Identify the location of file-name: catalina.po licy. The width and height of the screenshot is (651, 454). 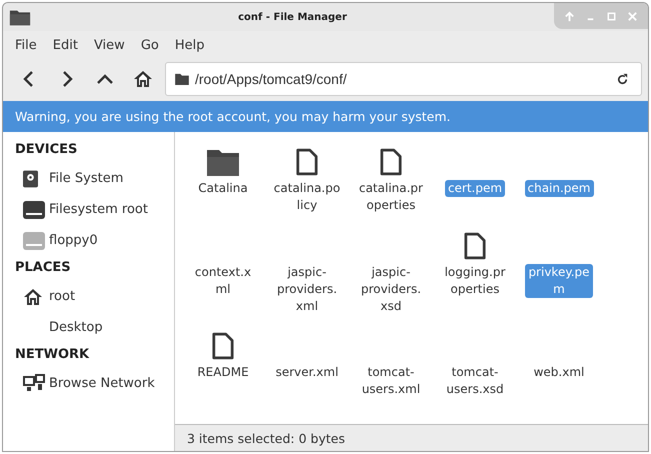
(307, 197).